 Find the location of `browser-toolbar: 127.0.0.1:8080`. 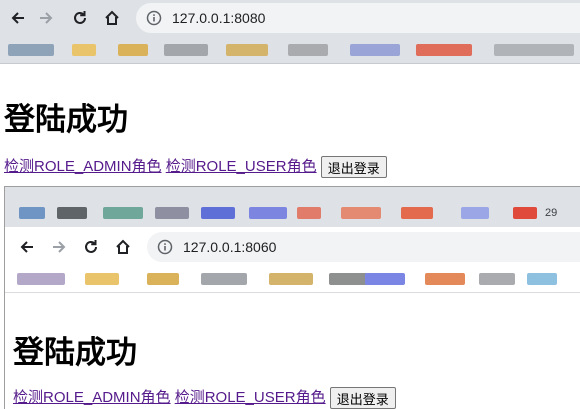

browser-toolbar: 127.0.0.1:8080 is located at coordinates (290, 18).